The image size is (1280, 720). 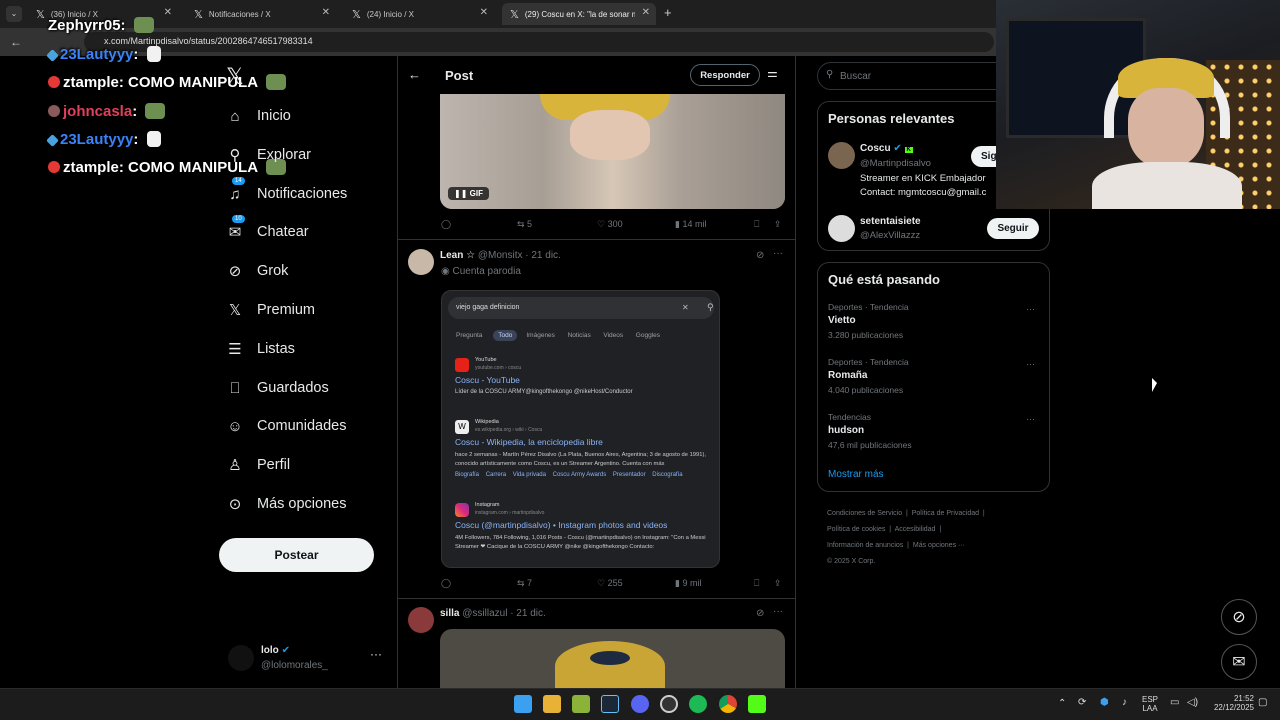 What do you see at coordinates (449, 613) in the screenshot?
I see `author-name: silla` at bounding box center [449, 613].